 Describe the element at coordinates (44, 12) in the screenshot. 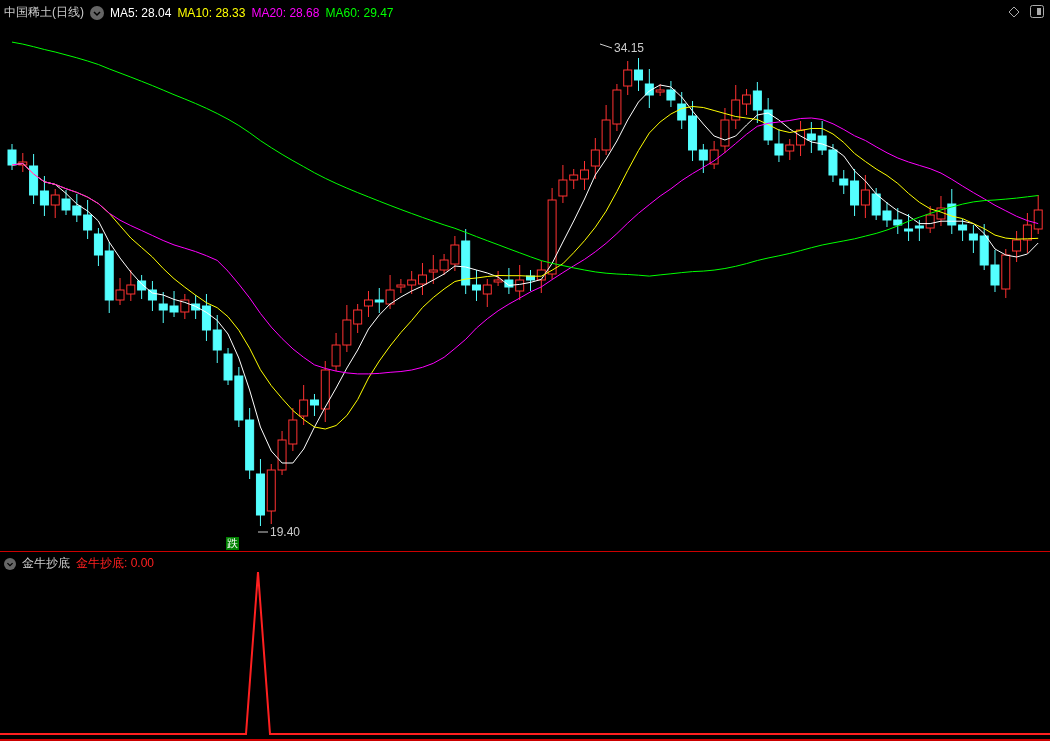

I see `chart-title: 中国稀土(日线)` at that location.